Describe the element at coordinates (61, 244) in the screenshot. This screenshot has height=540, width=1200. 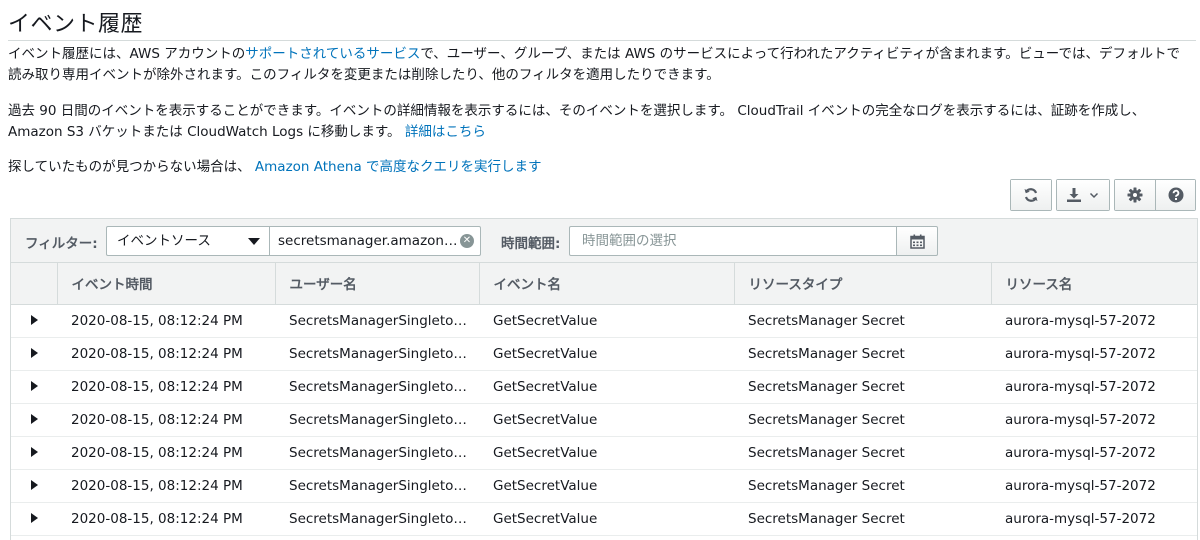
I see `filter-label: フィルター:` at that location.